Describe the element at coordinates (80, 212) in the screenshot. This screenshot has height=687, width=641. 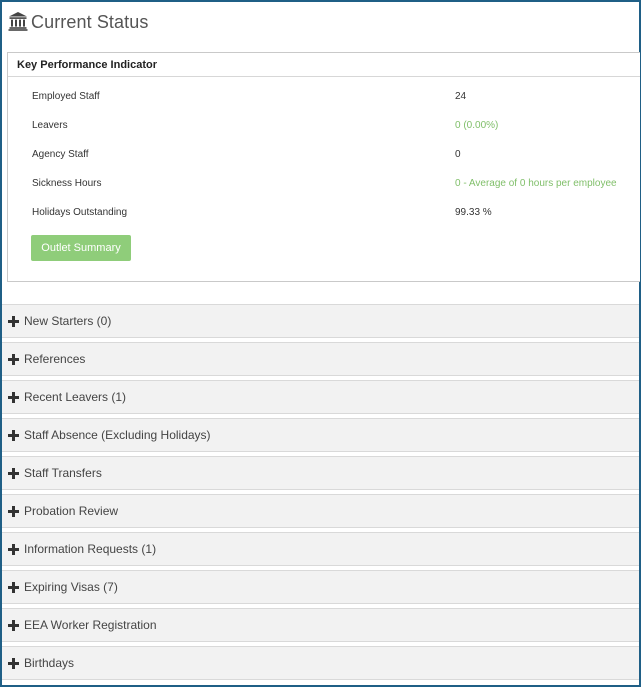
I see `kpi-label: Holidays Outstanding` at that location.